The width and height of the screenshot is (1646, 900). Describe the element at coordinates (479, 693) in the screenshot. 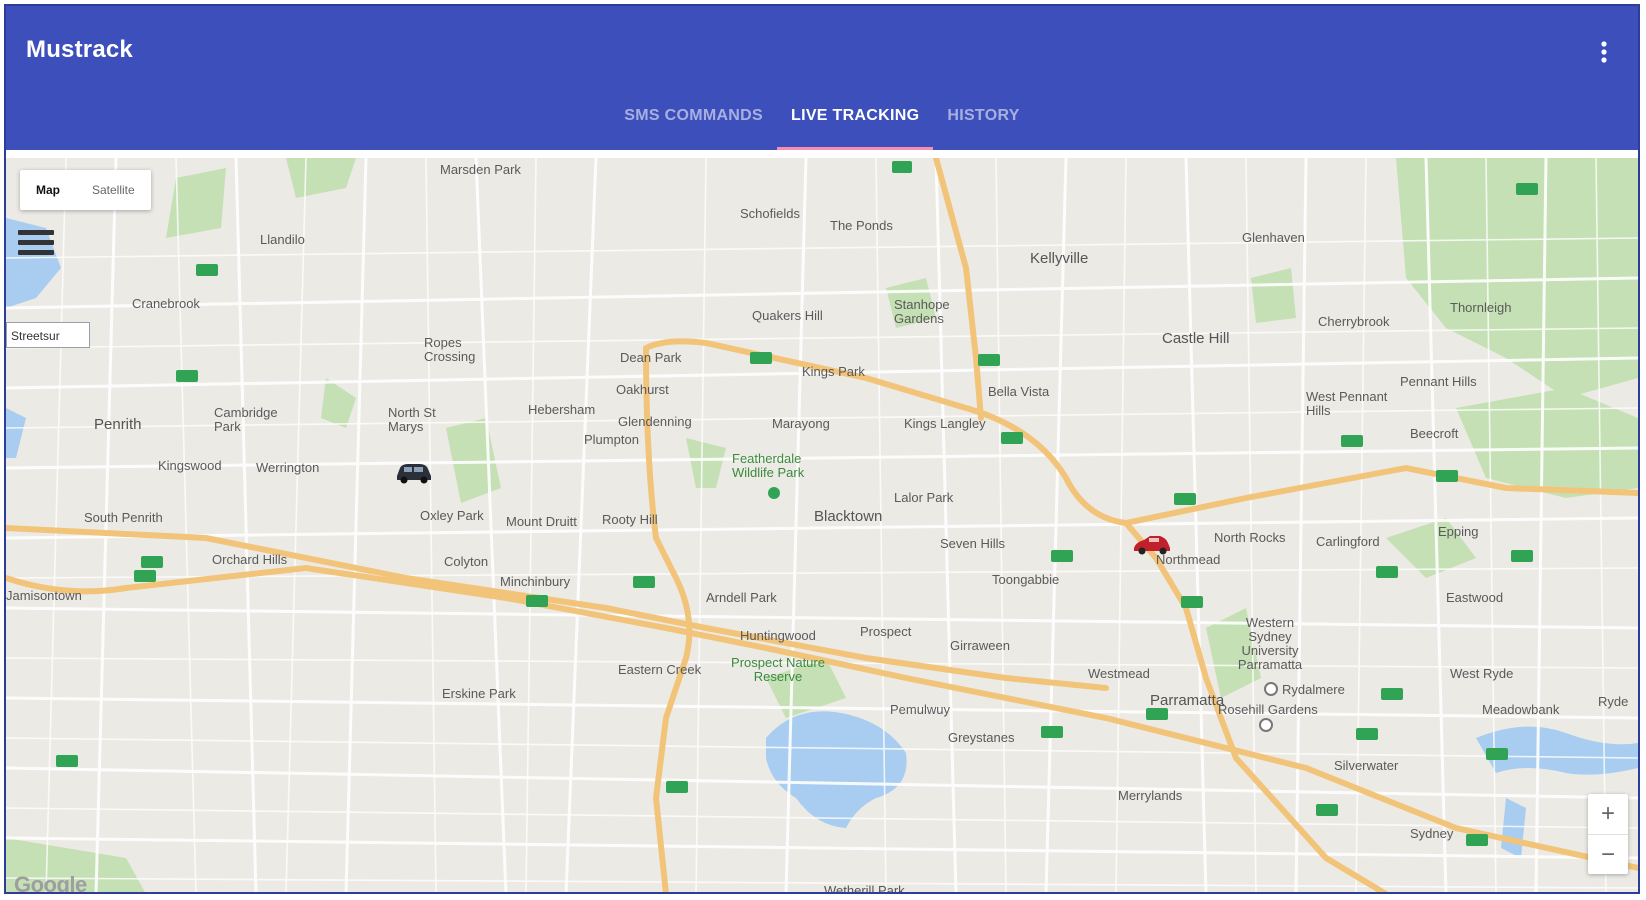

I see `place-erskine-park: Erskine Park` at that location.